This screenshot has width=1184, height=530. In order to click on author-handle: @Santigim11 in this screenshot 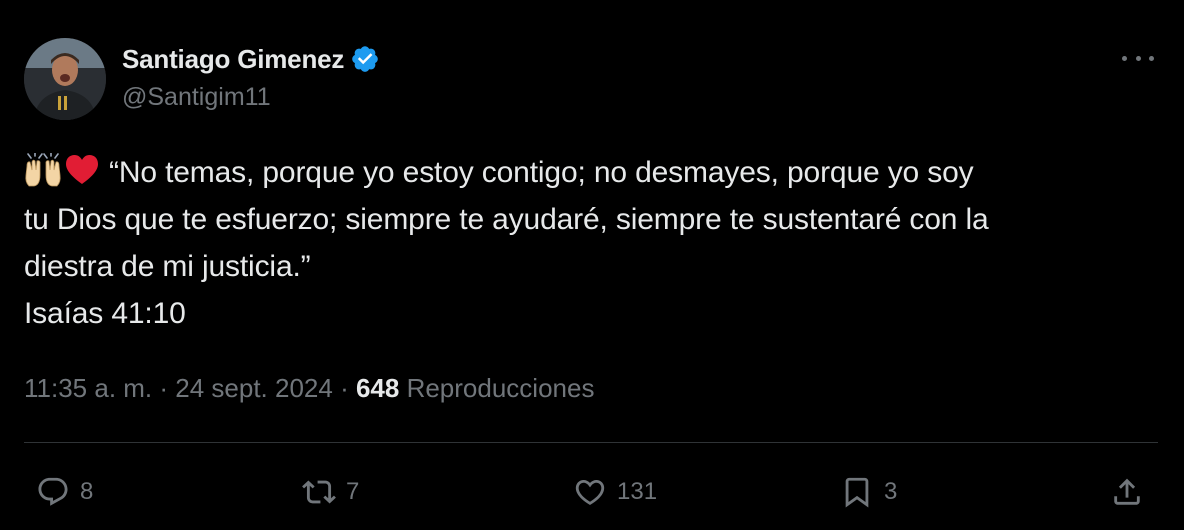, I will do `click(196, 97)`.